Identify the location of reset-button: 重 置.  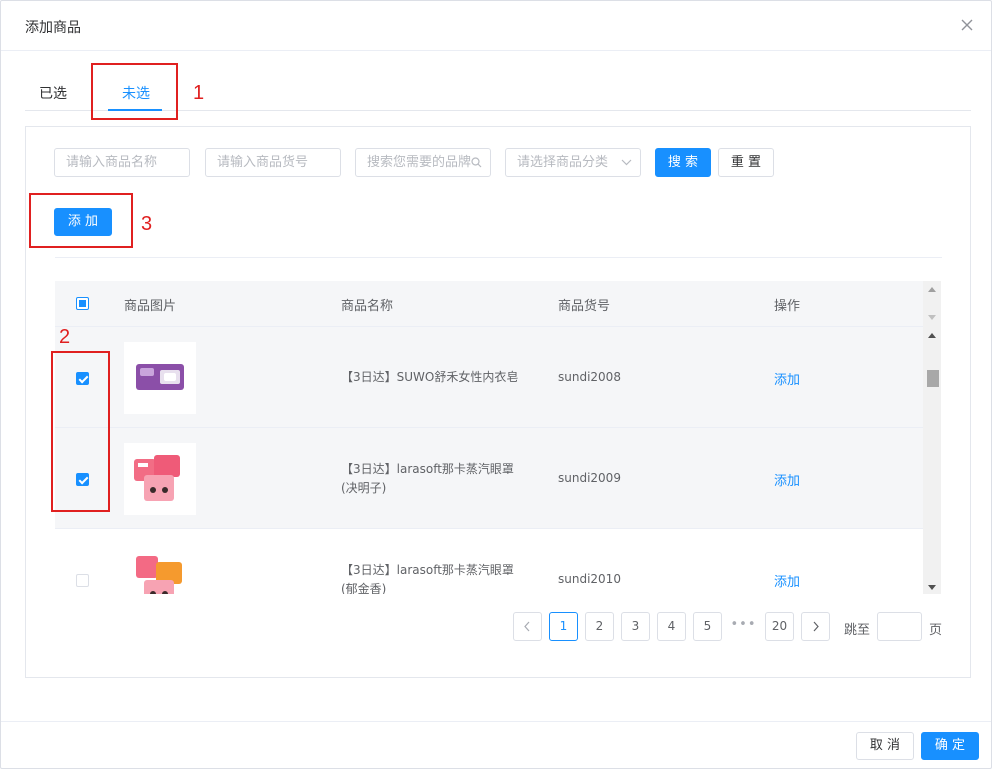
(746, 162).